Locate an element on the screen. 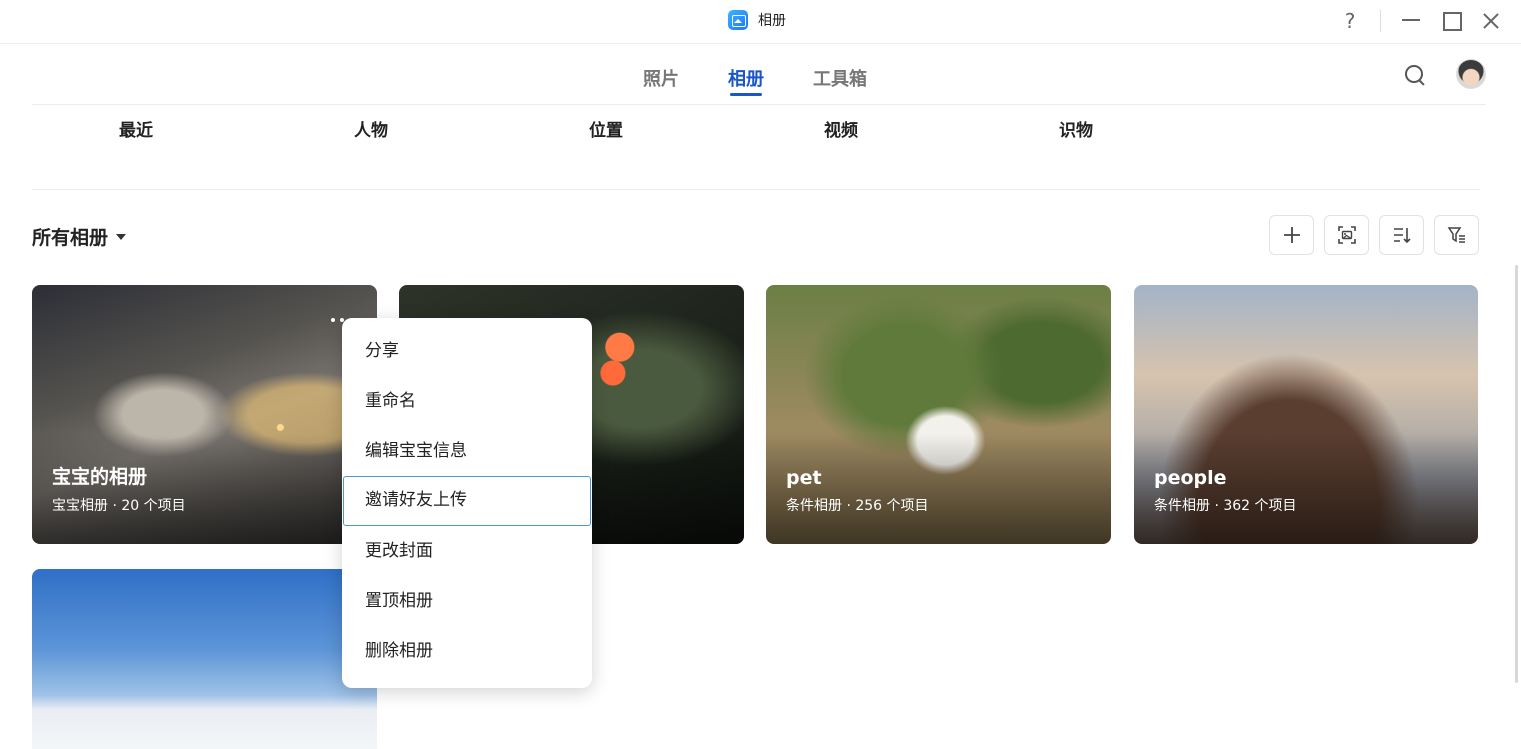  category-video: 视频 is located at coordinates (841, 128).